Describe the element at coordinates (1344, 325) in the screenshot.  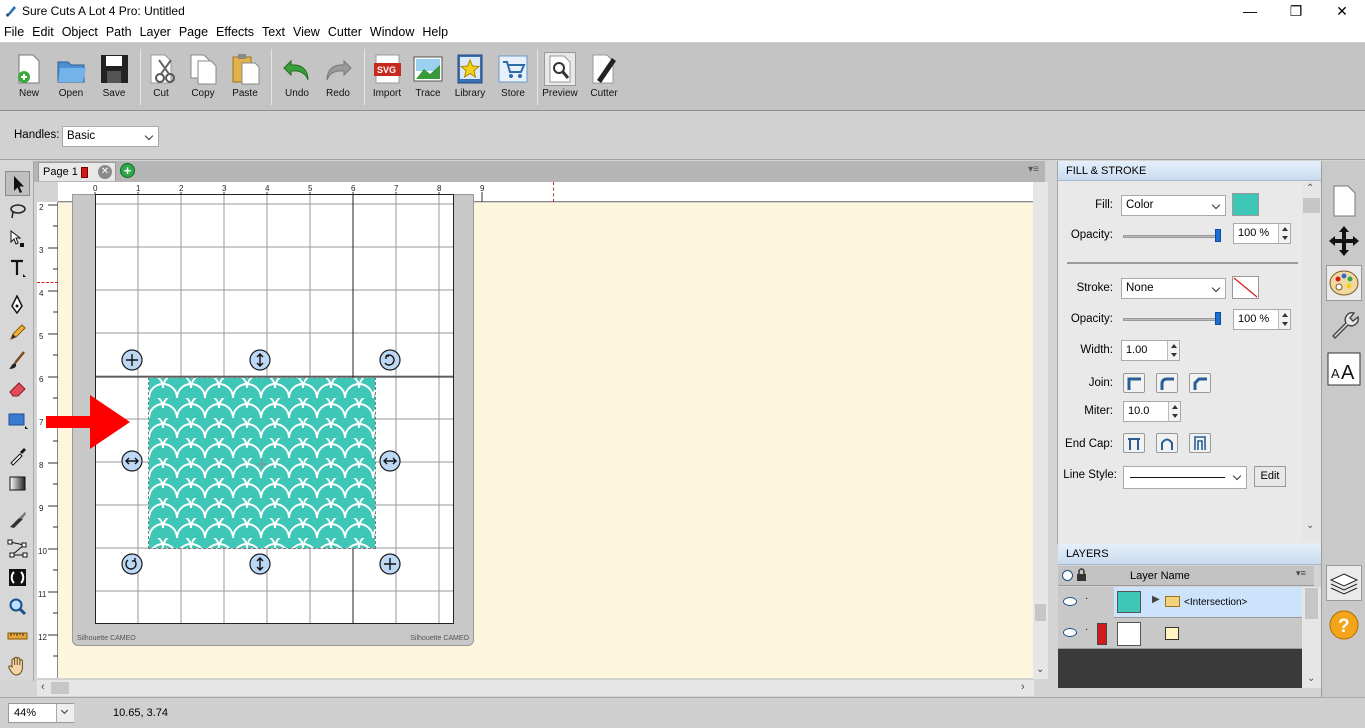
I see `settings-tab` at that location.